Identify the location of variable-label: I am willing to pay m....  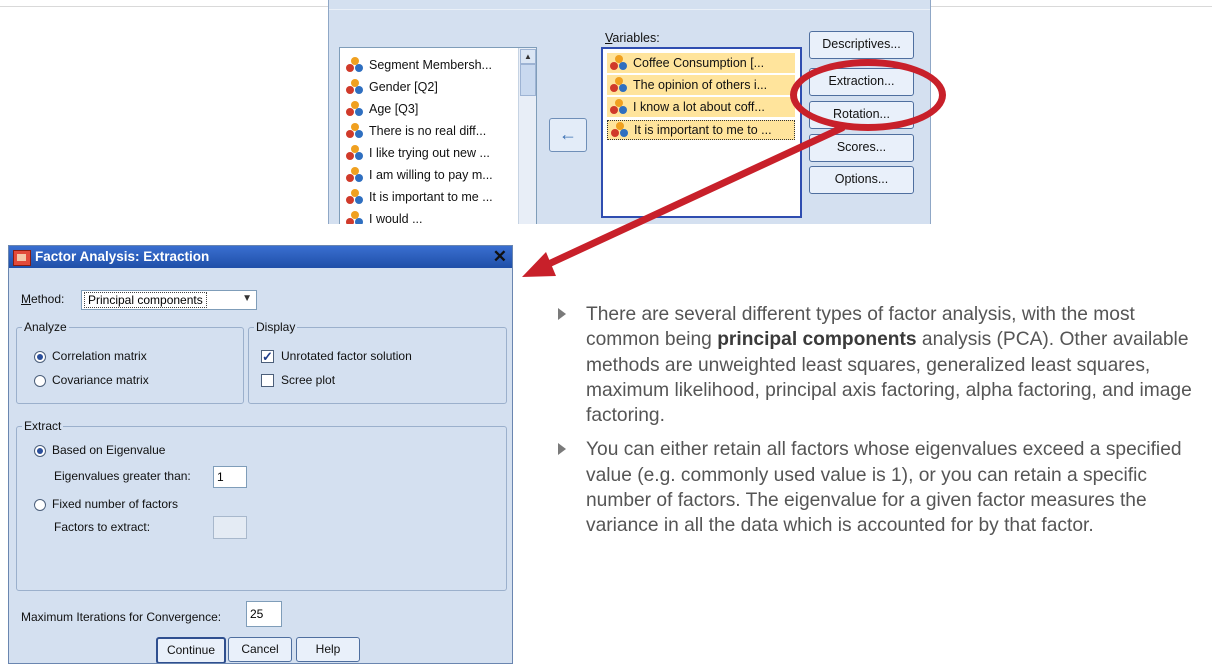
(431, 175).